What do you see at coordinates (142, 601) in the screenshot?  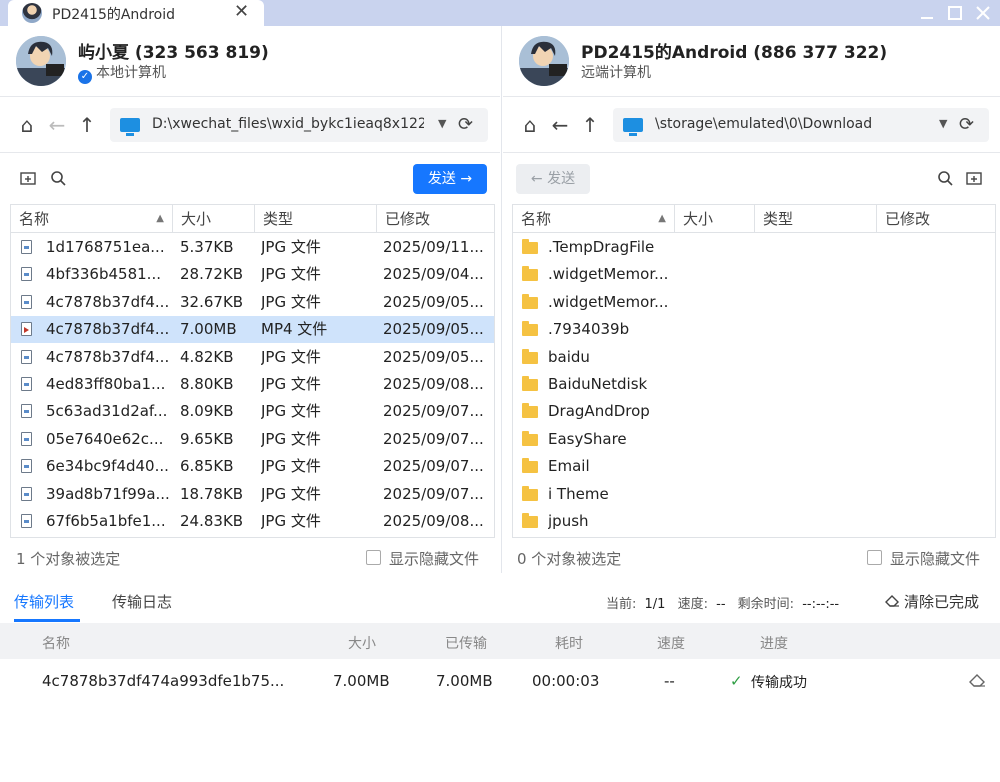 I see `tab-transfer-log: 传输日志` at bounding box center [142, 601].